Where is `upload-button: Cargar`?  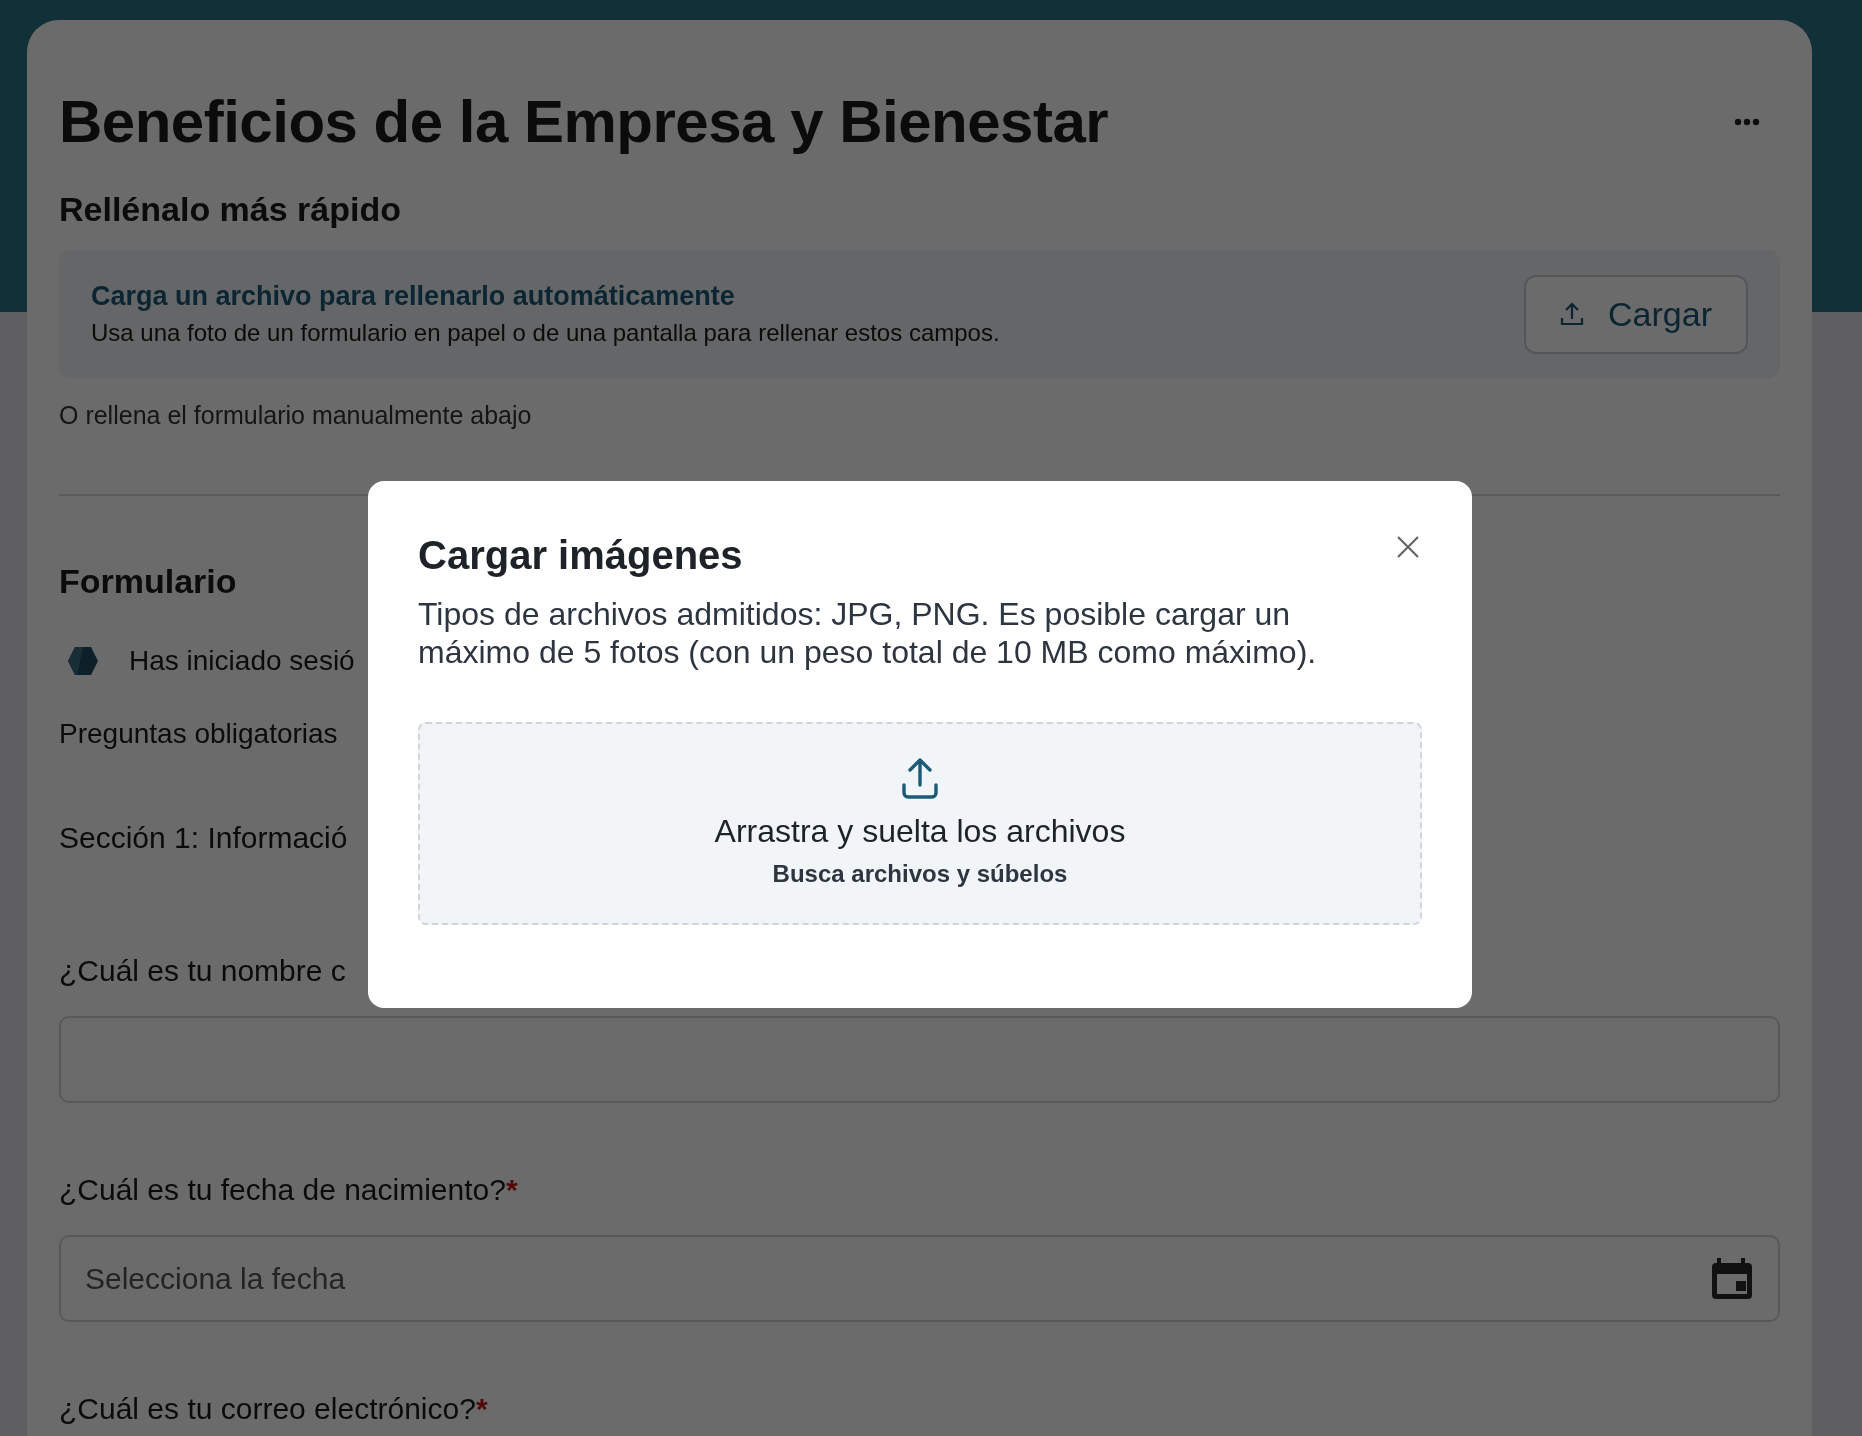 upload-button: Cargar is located at coordinates (1636, 314).